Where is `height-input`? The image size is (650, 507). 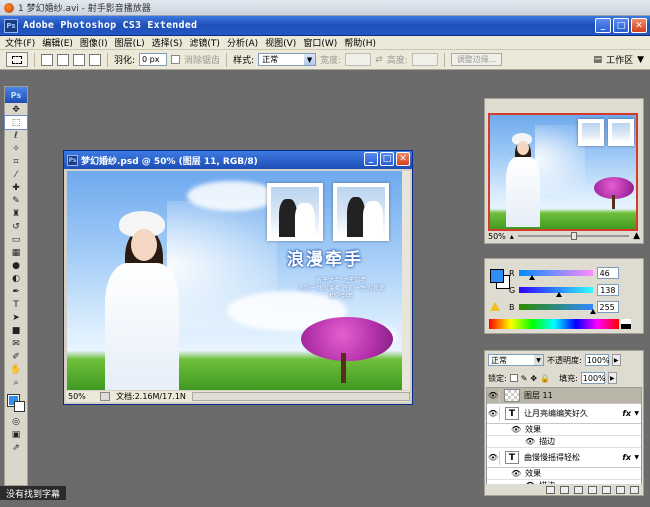
height-input is located at coordinates (424, 59).